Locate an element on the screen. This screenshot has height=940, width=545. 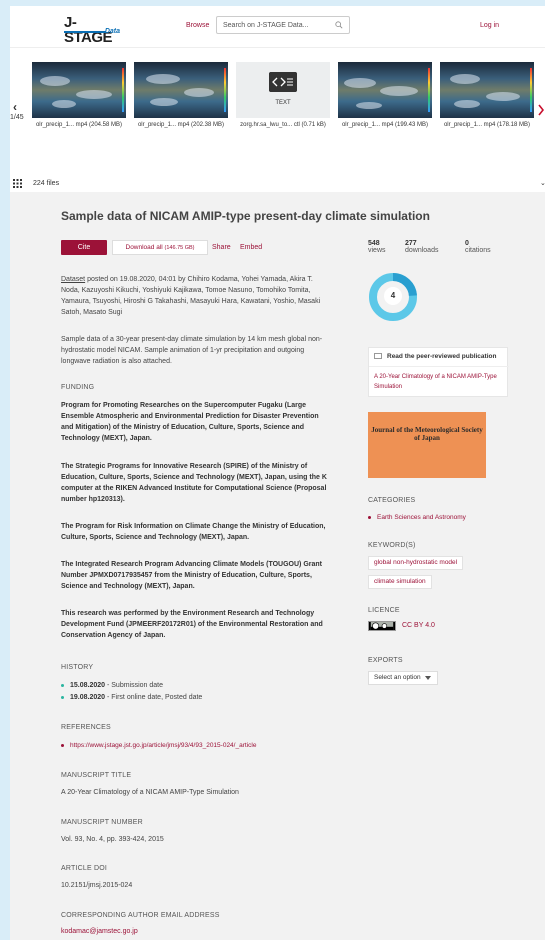
category-link: Earth Sciences and Astronomy is located at coordinates (417, 517).